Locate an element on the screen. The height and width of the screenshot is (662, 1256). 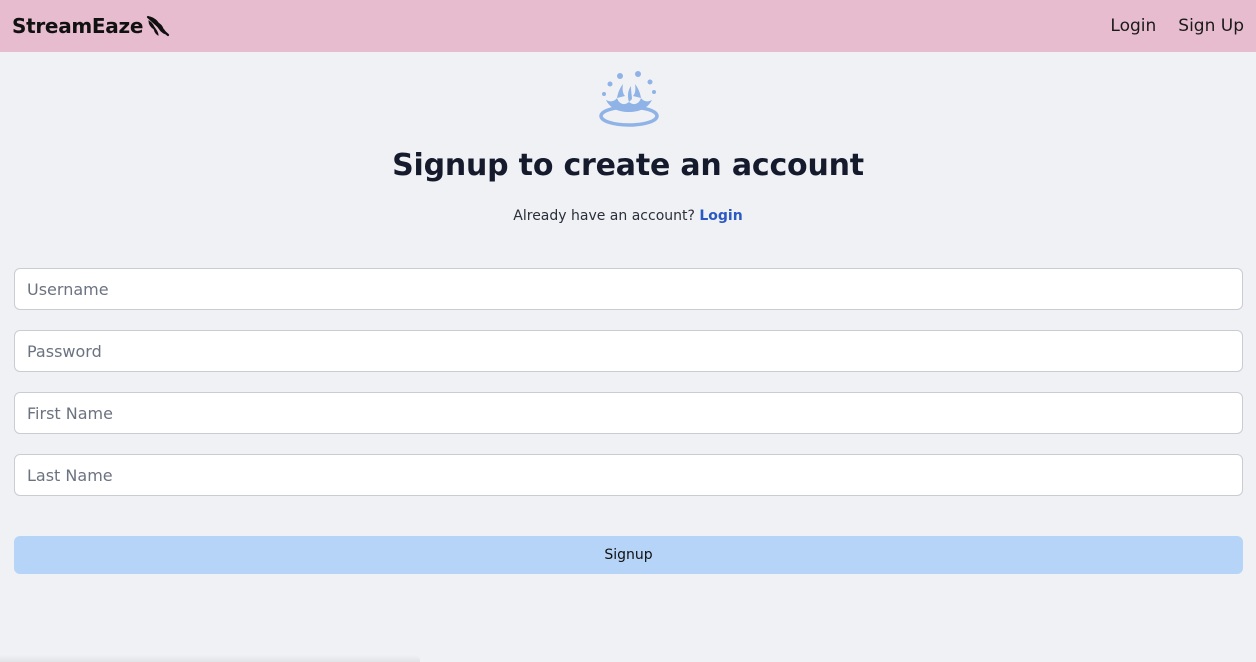
signup-button: Signup is located at coordinates (628, 555).